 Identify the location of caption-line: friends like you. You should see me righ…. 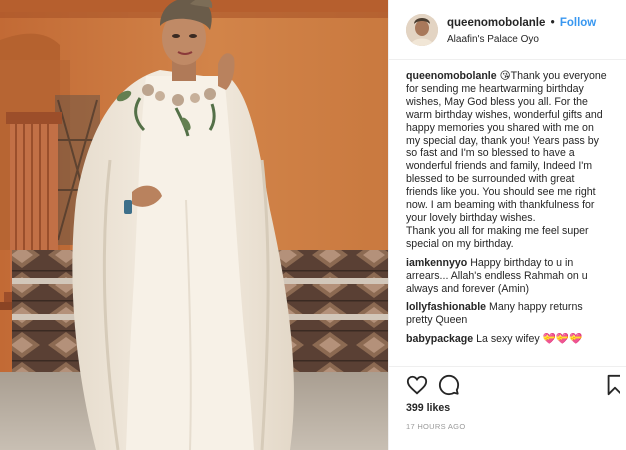
(501, 192).